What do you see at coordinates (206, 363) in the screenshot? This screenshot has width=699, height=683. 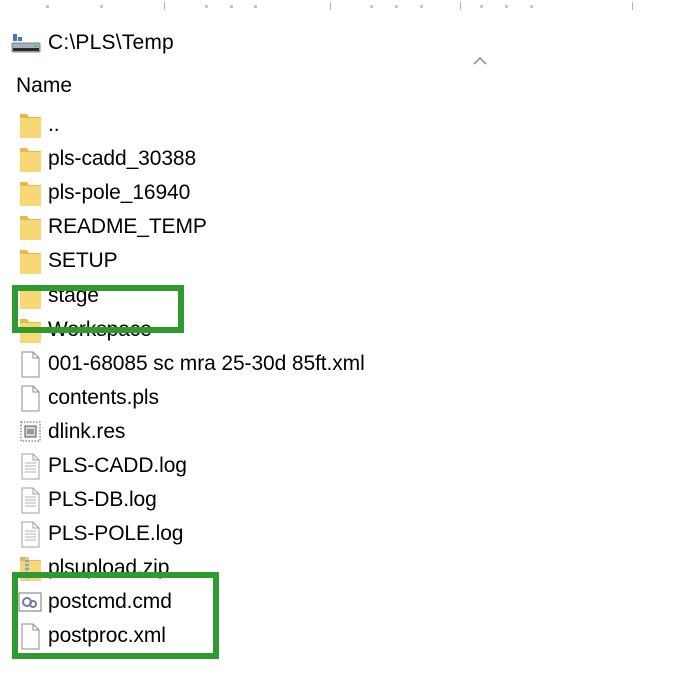 I see `item-name: 001-68085 sc mra 25-30d 85ft.xml` at bounding box center [206, 363].